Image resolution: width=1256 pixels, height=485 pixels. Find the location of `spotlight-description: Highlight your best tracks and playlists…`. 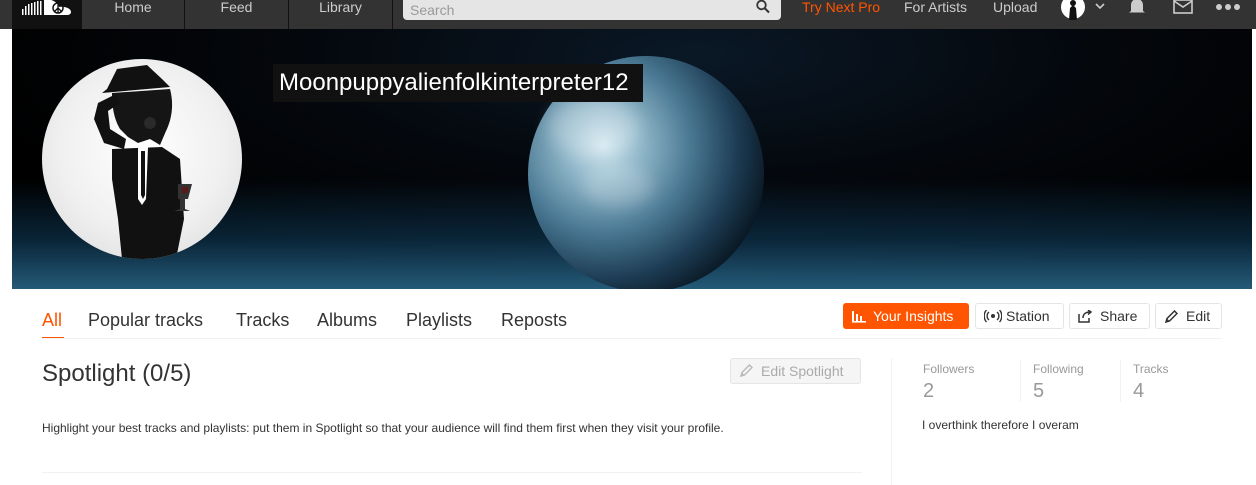

spotlight-description: Highlight your best tracks and playlists… is located at coordinates (383, 428).